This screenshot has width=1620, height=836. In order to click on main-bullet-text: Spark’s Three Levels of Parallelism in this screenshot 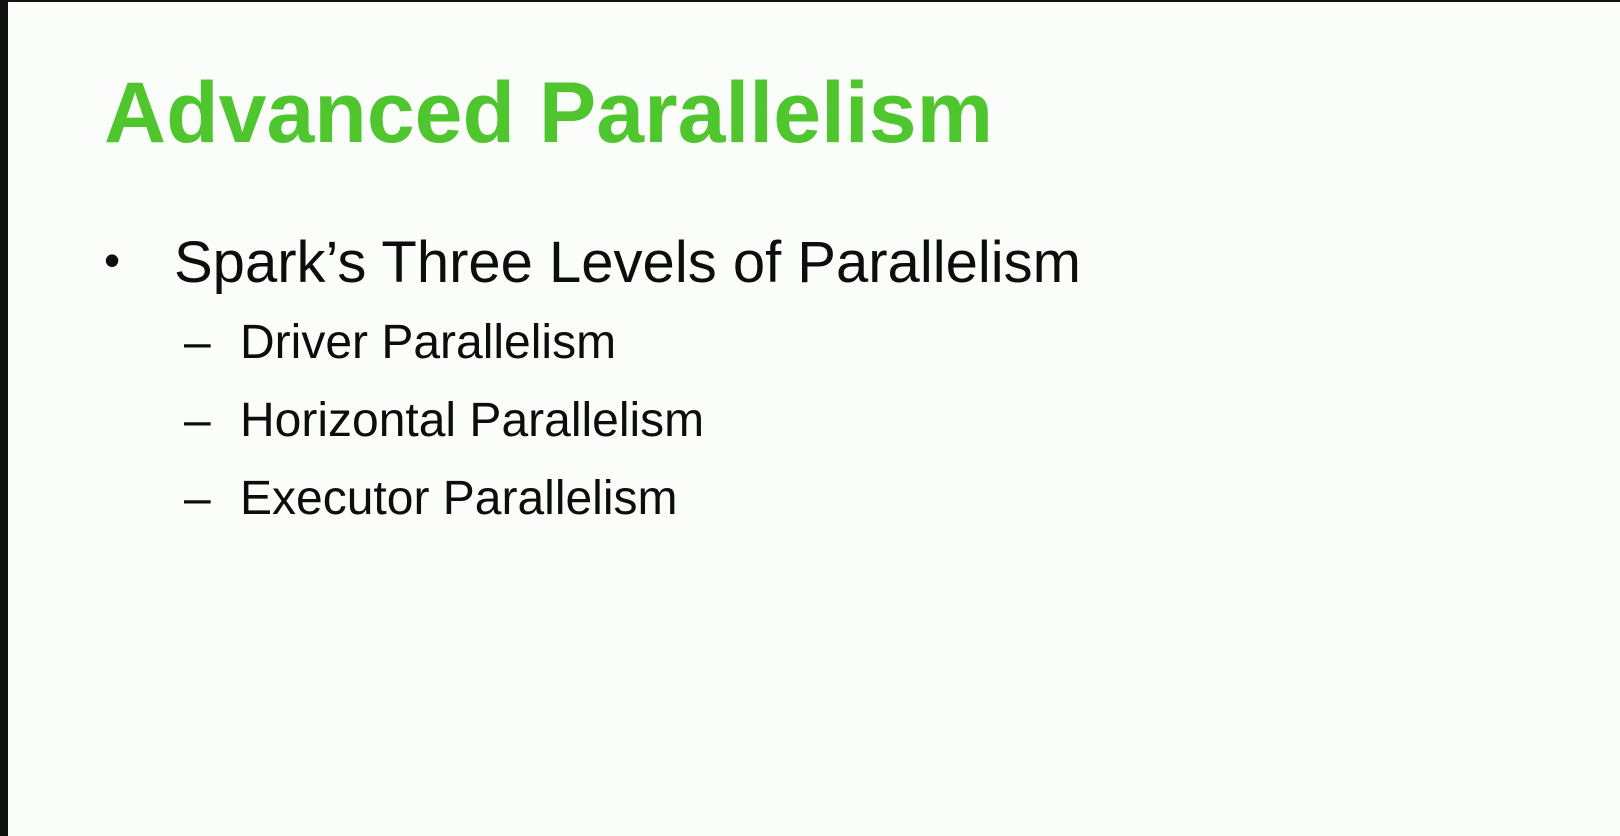, I will do `click(627, 262)`.